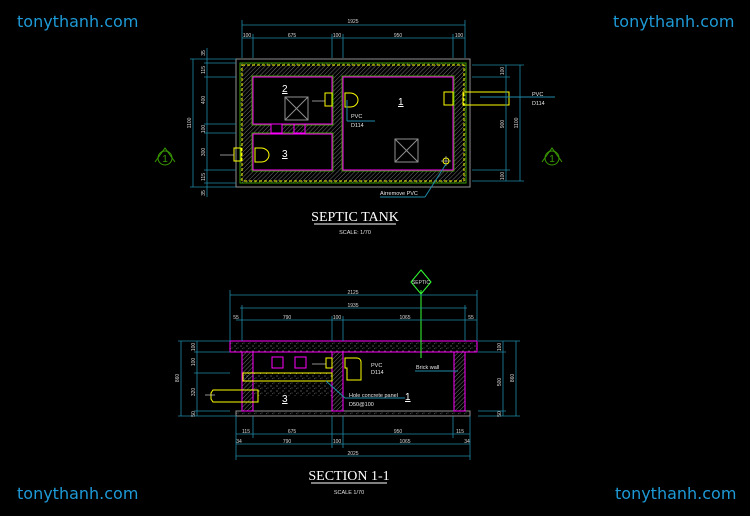  What do you see at coordinates (348, 476) in the screenshot?
I see `section-title: SECTION 1-1` at bounding box center [348, 476].